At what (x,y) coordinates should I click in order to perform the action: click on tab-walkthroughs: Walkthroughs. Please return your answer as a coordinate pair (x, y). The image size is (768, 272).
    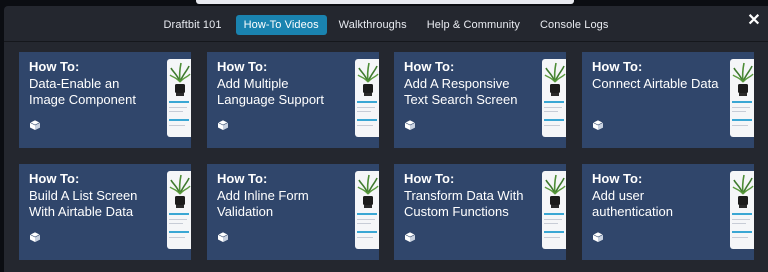
    Looking at the image, I should click on (373, 25).